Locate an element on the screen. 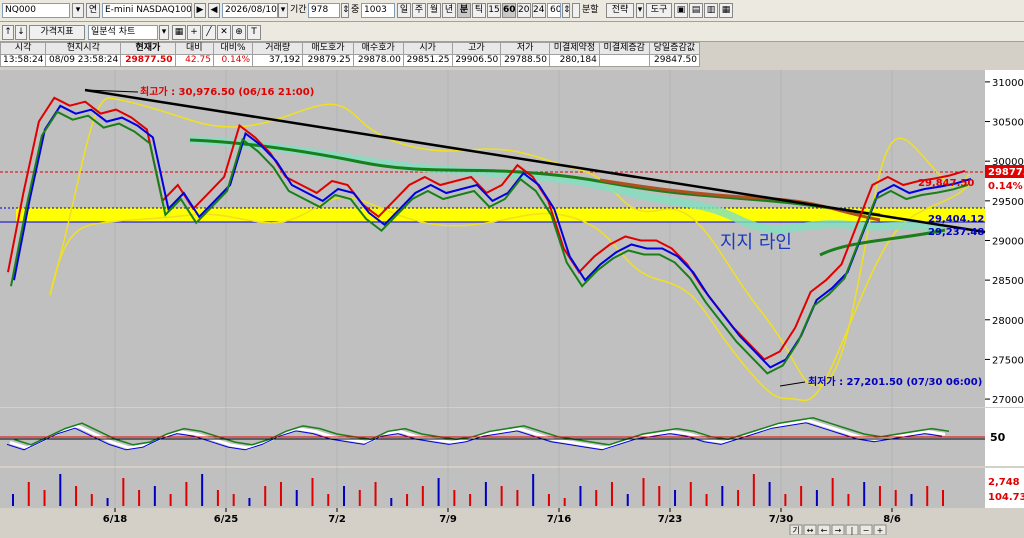 This screenshot has width=1024, height=538. tools-button: 도구 is located at coordinates (659, 10).